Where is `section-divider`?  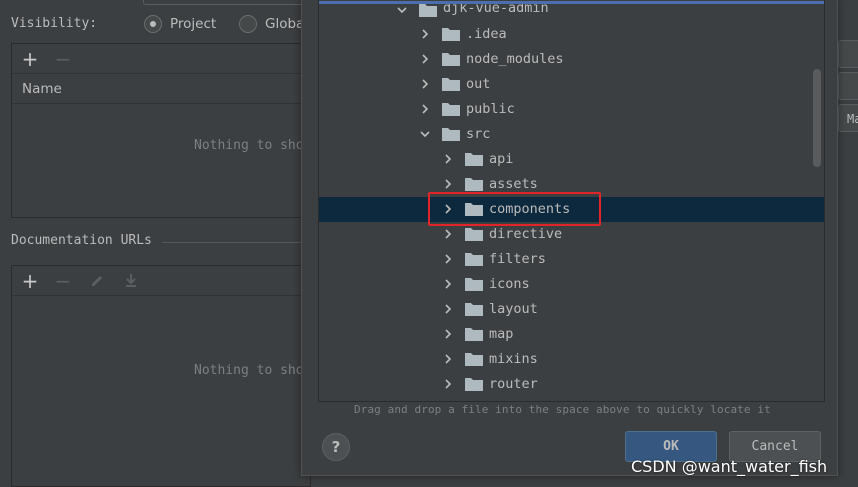 section-divider is located at coordinates (232, 242).